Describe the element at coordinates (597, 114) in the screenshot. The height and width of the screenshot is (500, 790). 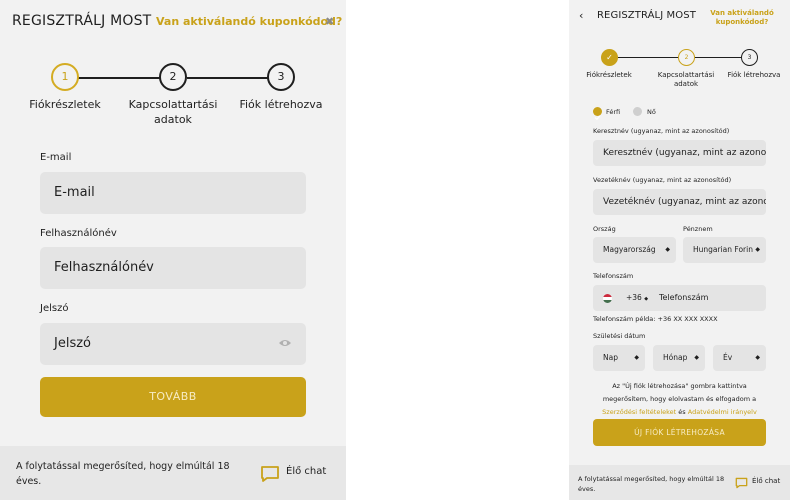
I see `gender-male-radio` at that location.